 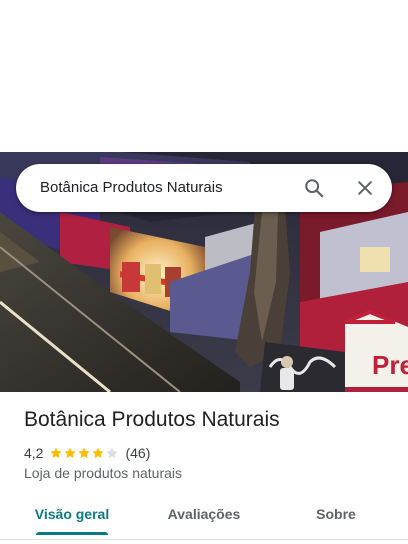 What do you see at coordinates (72, 514) in the screenshot?
I see `tab-overview: Visão geral` at bounding box center [72, 514].